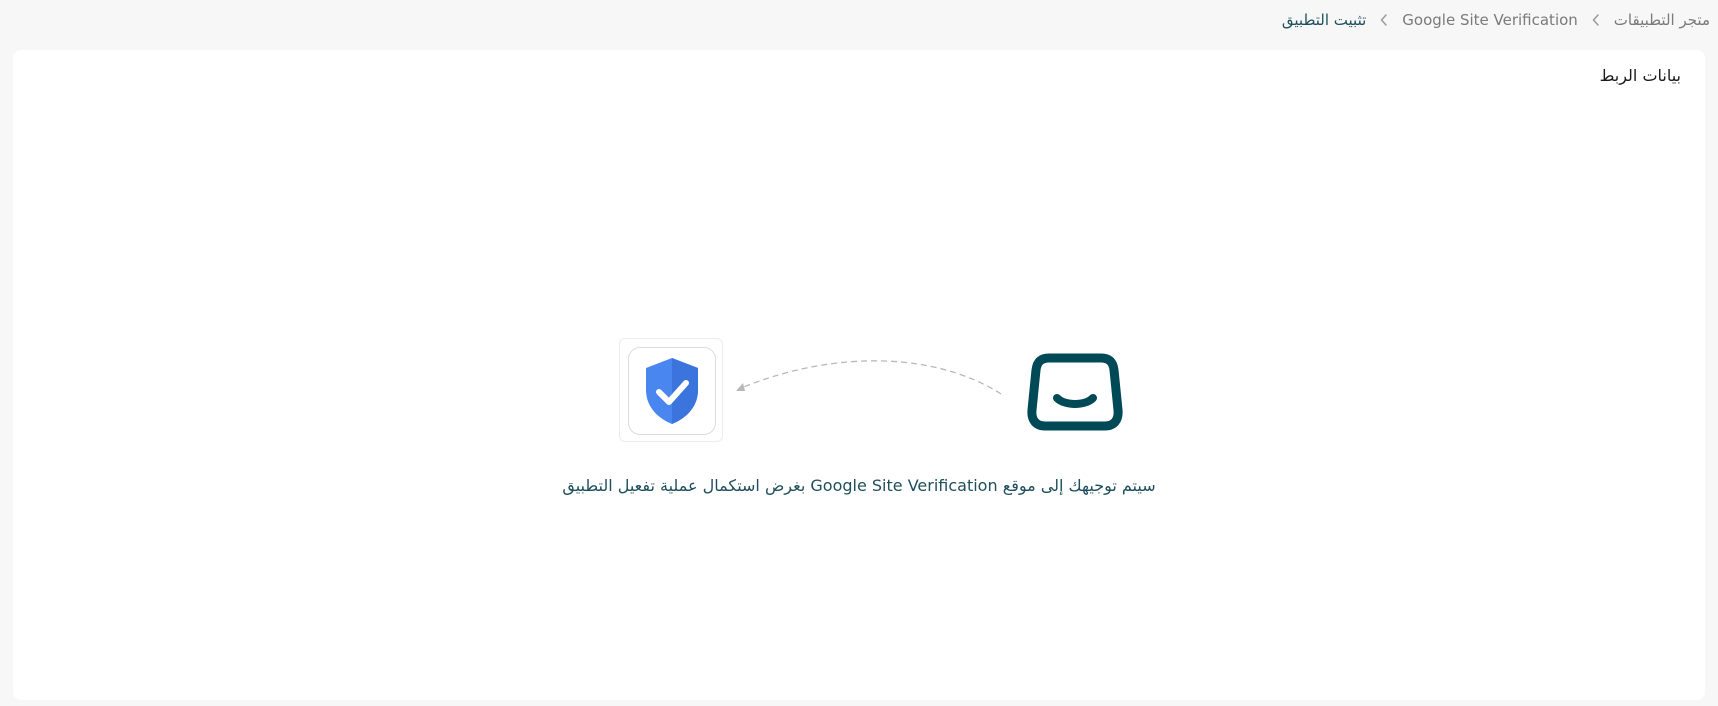 The image size is (1718, 706). What do you see at coordinates (873, 401) in the screenshot?
I see `connection-flow` at bounding box center [873, 401].